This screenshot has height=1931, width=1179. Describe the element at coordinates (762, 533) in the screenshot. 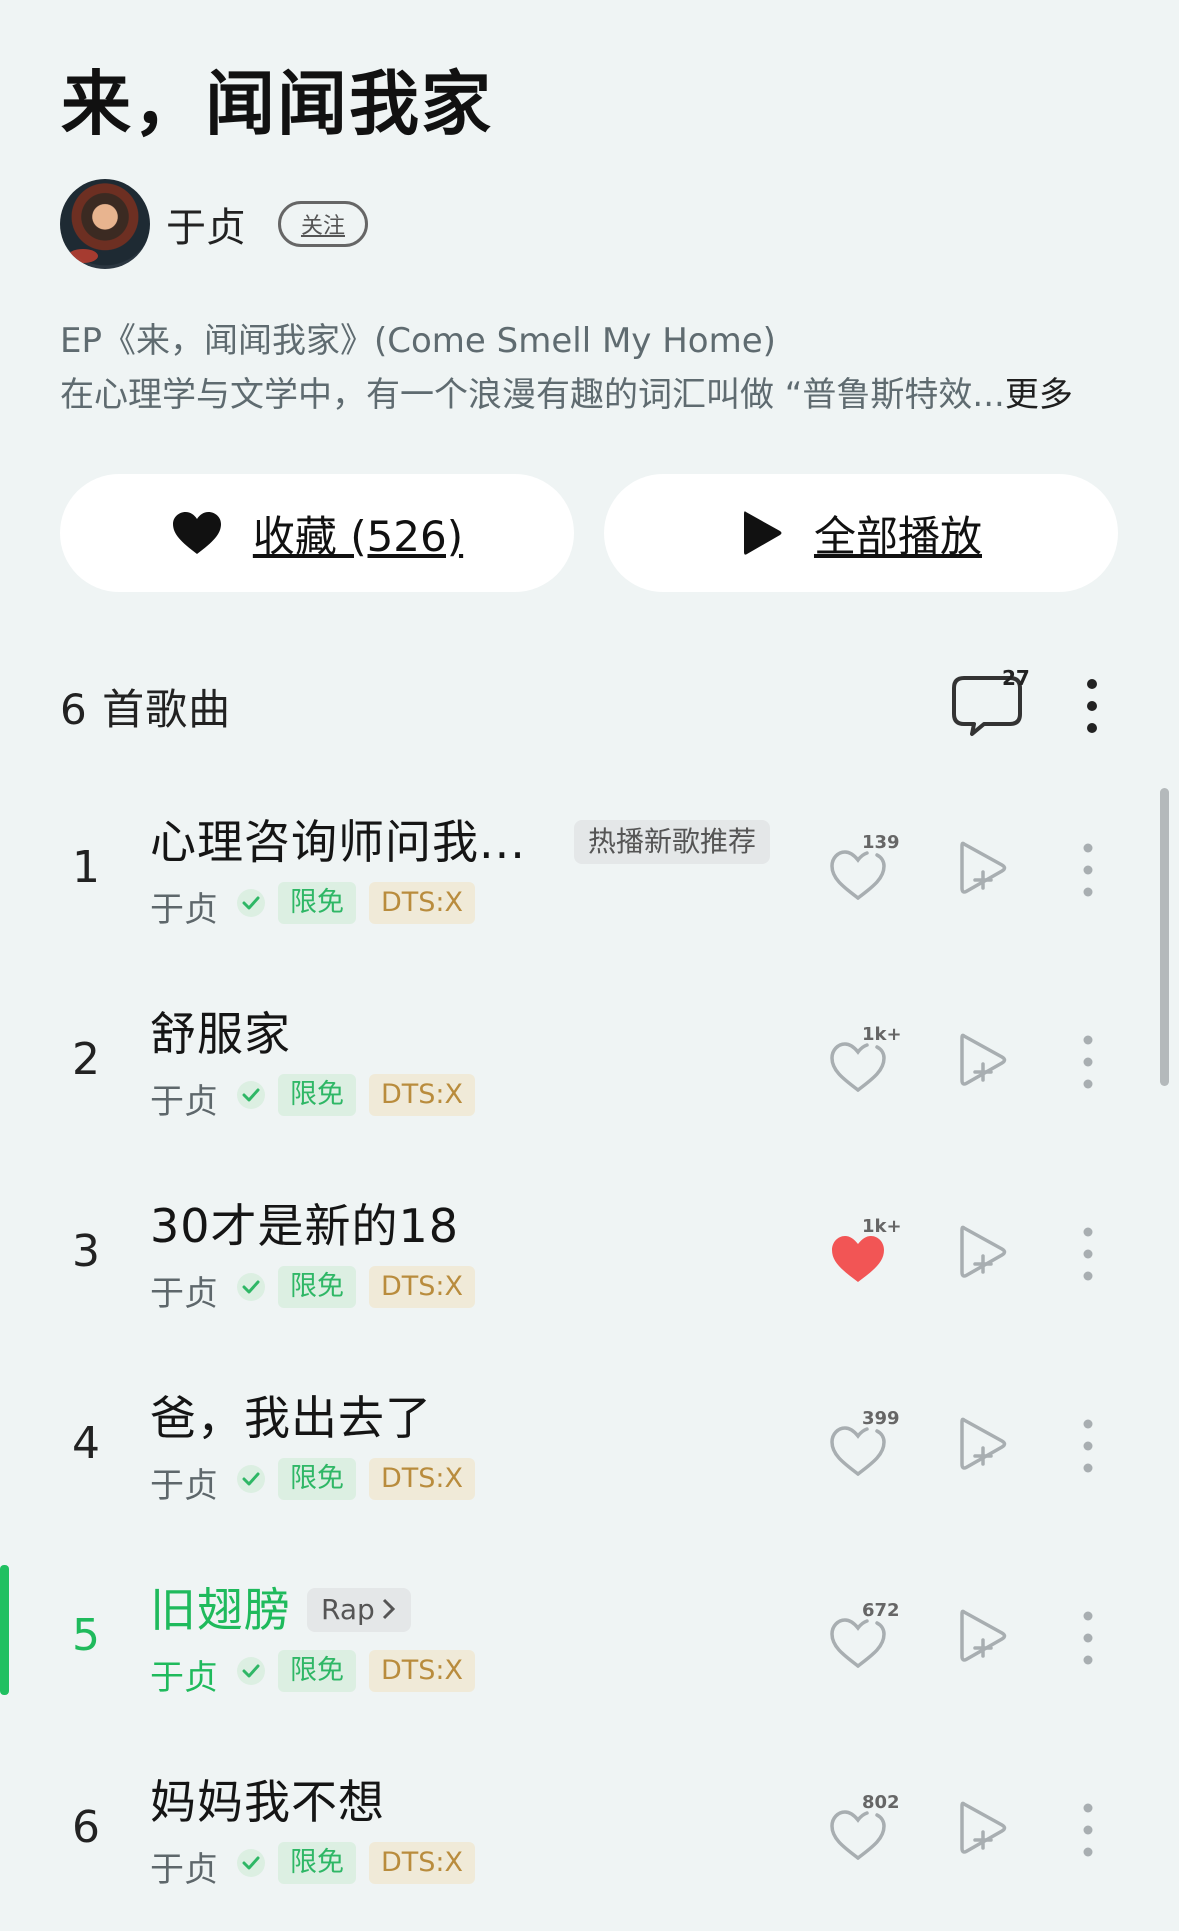

I see `play-icon` at that location.